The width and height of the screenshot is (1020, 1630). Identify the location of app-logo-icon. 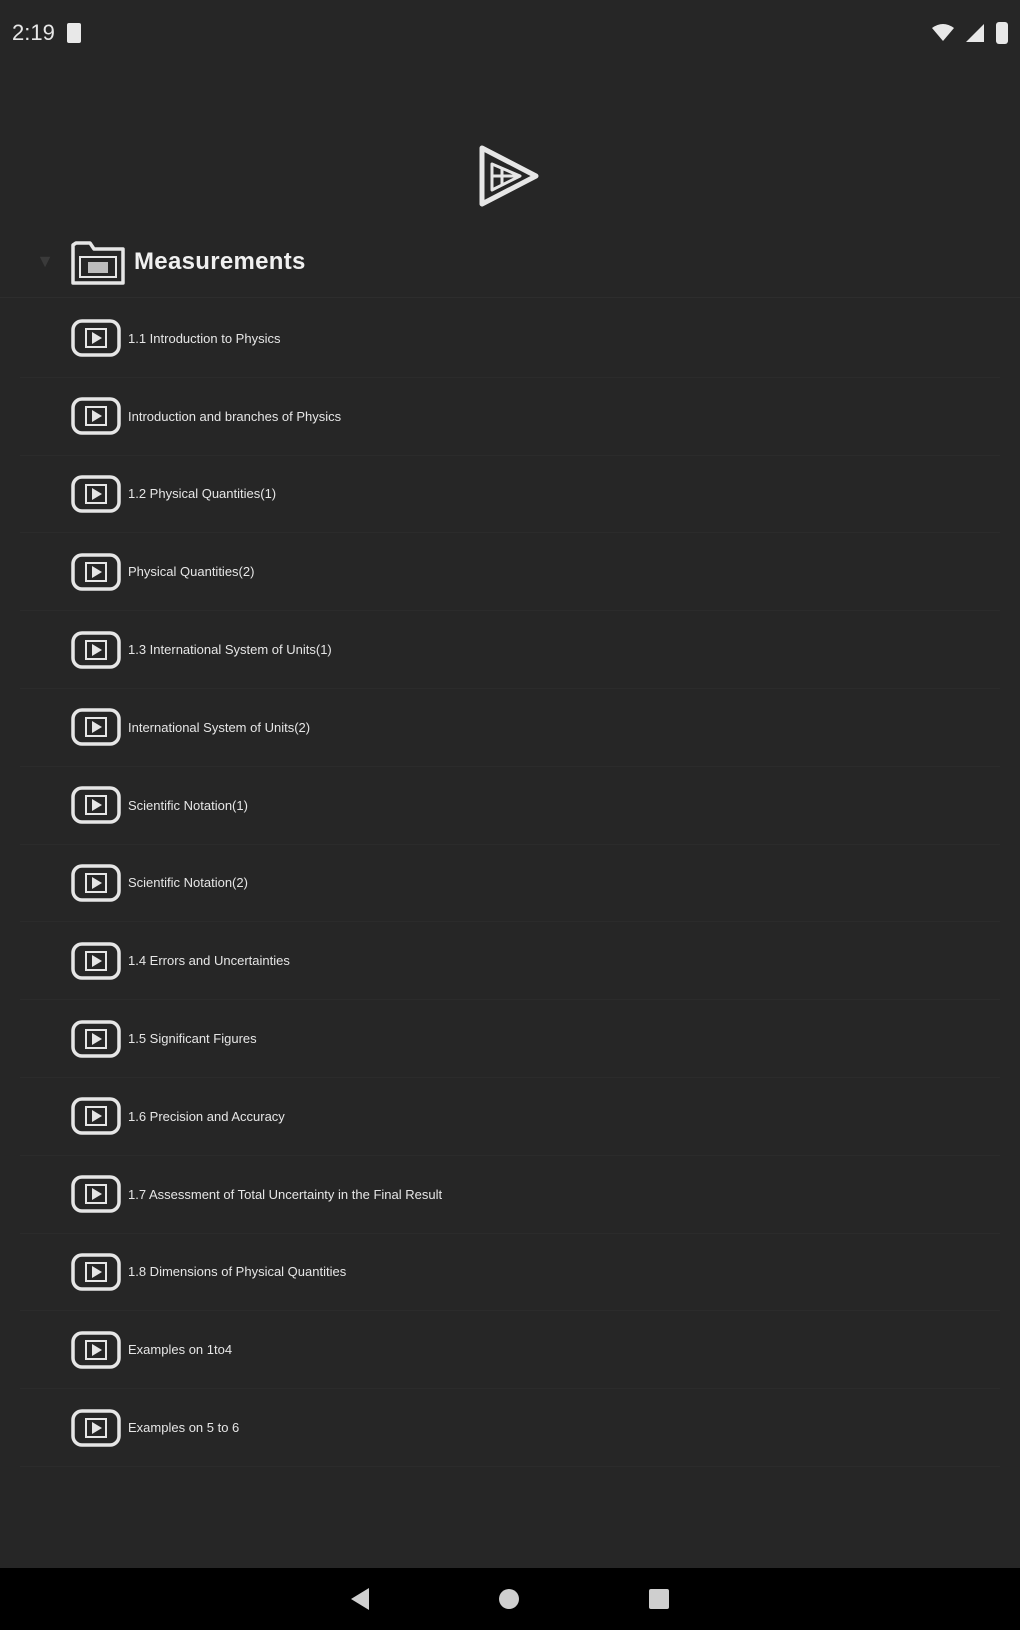
(509, 176).